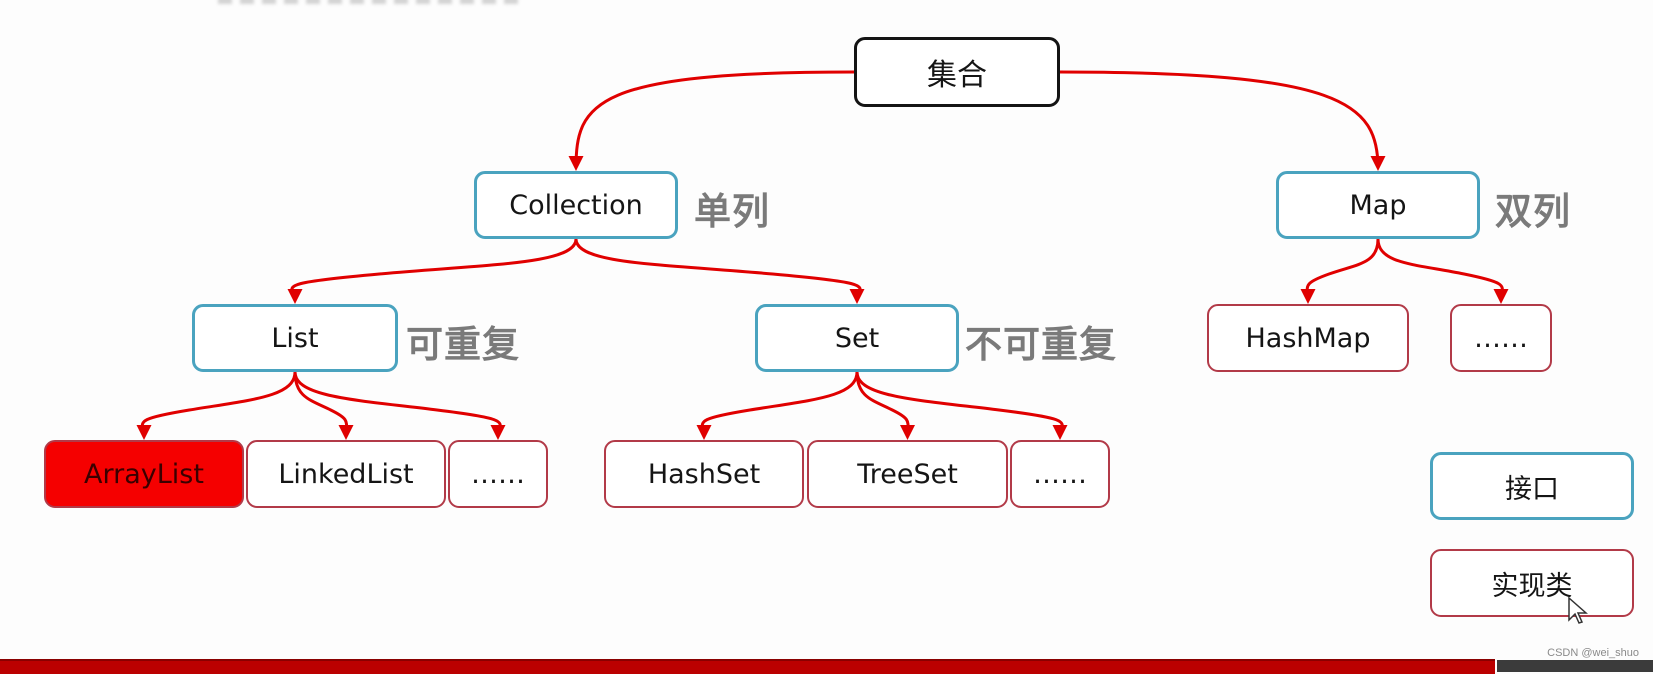  I want to click on node-label: TreeSet, so click(907, 474).